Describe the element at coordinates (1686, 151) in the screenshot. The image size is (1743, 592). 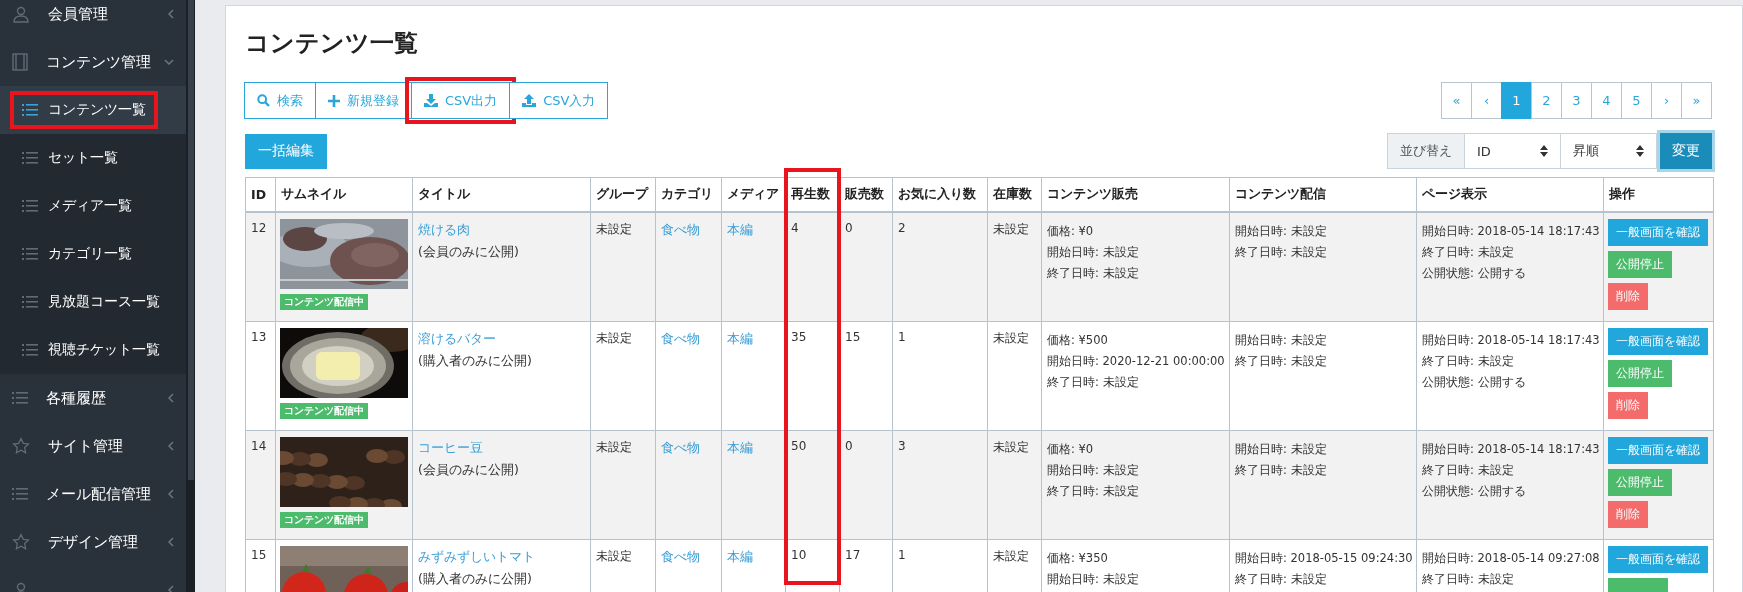
I see `change-button: 変更` at that location.